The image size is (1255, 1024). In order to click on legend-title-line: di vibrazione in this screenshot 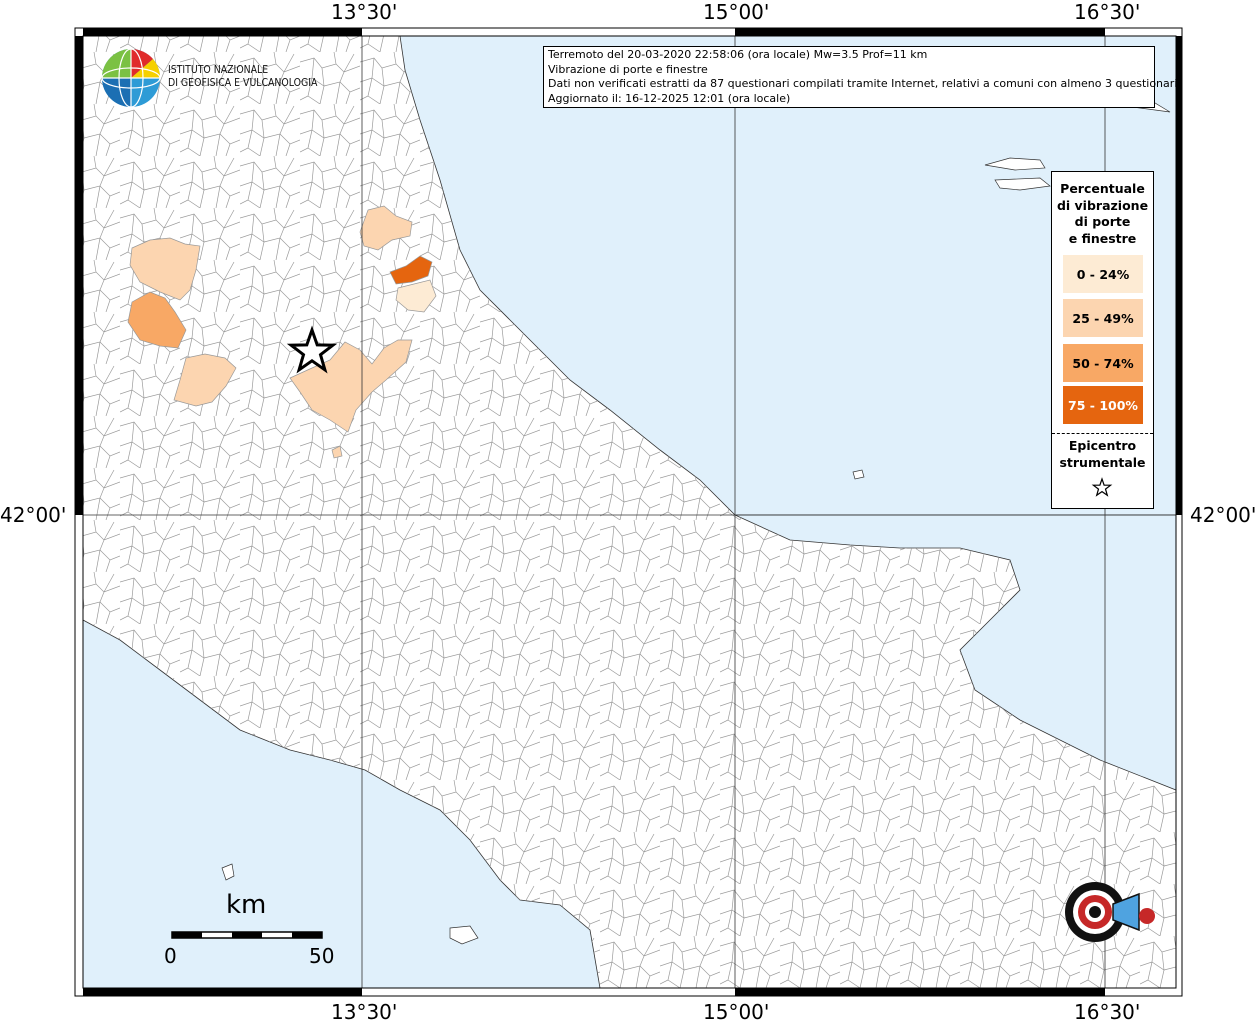, I will do `click(1102, 205)`.